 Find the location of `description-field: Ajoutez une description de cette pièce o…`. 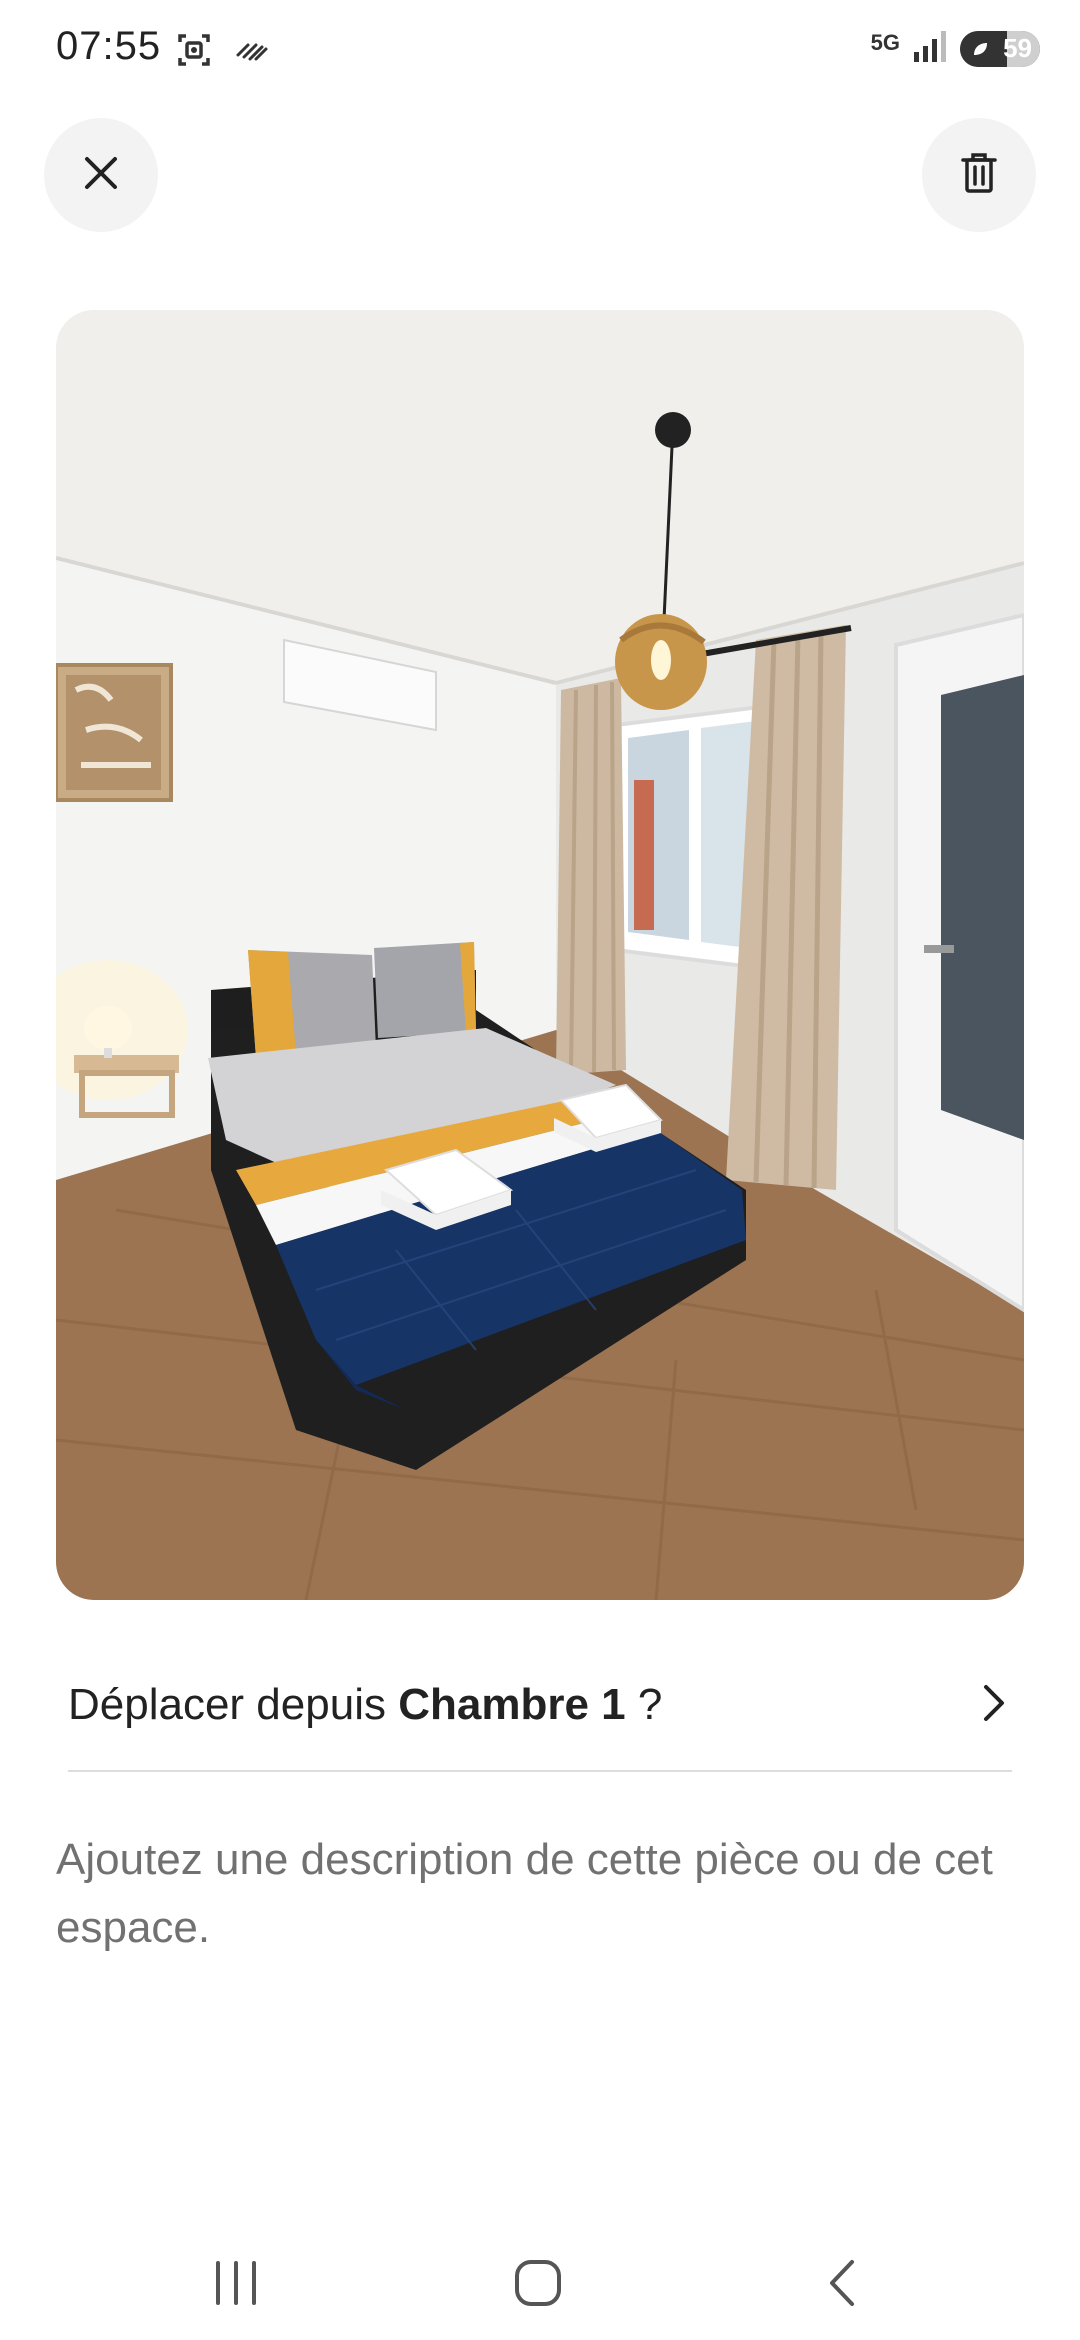

description-field: Ajoutez une description de cette pièce o… is located at coordinates (540, 1894).